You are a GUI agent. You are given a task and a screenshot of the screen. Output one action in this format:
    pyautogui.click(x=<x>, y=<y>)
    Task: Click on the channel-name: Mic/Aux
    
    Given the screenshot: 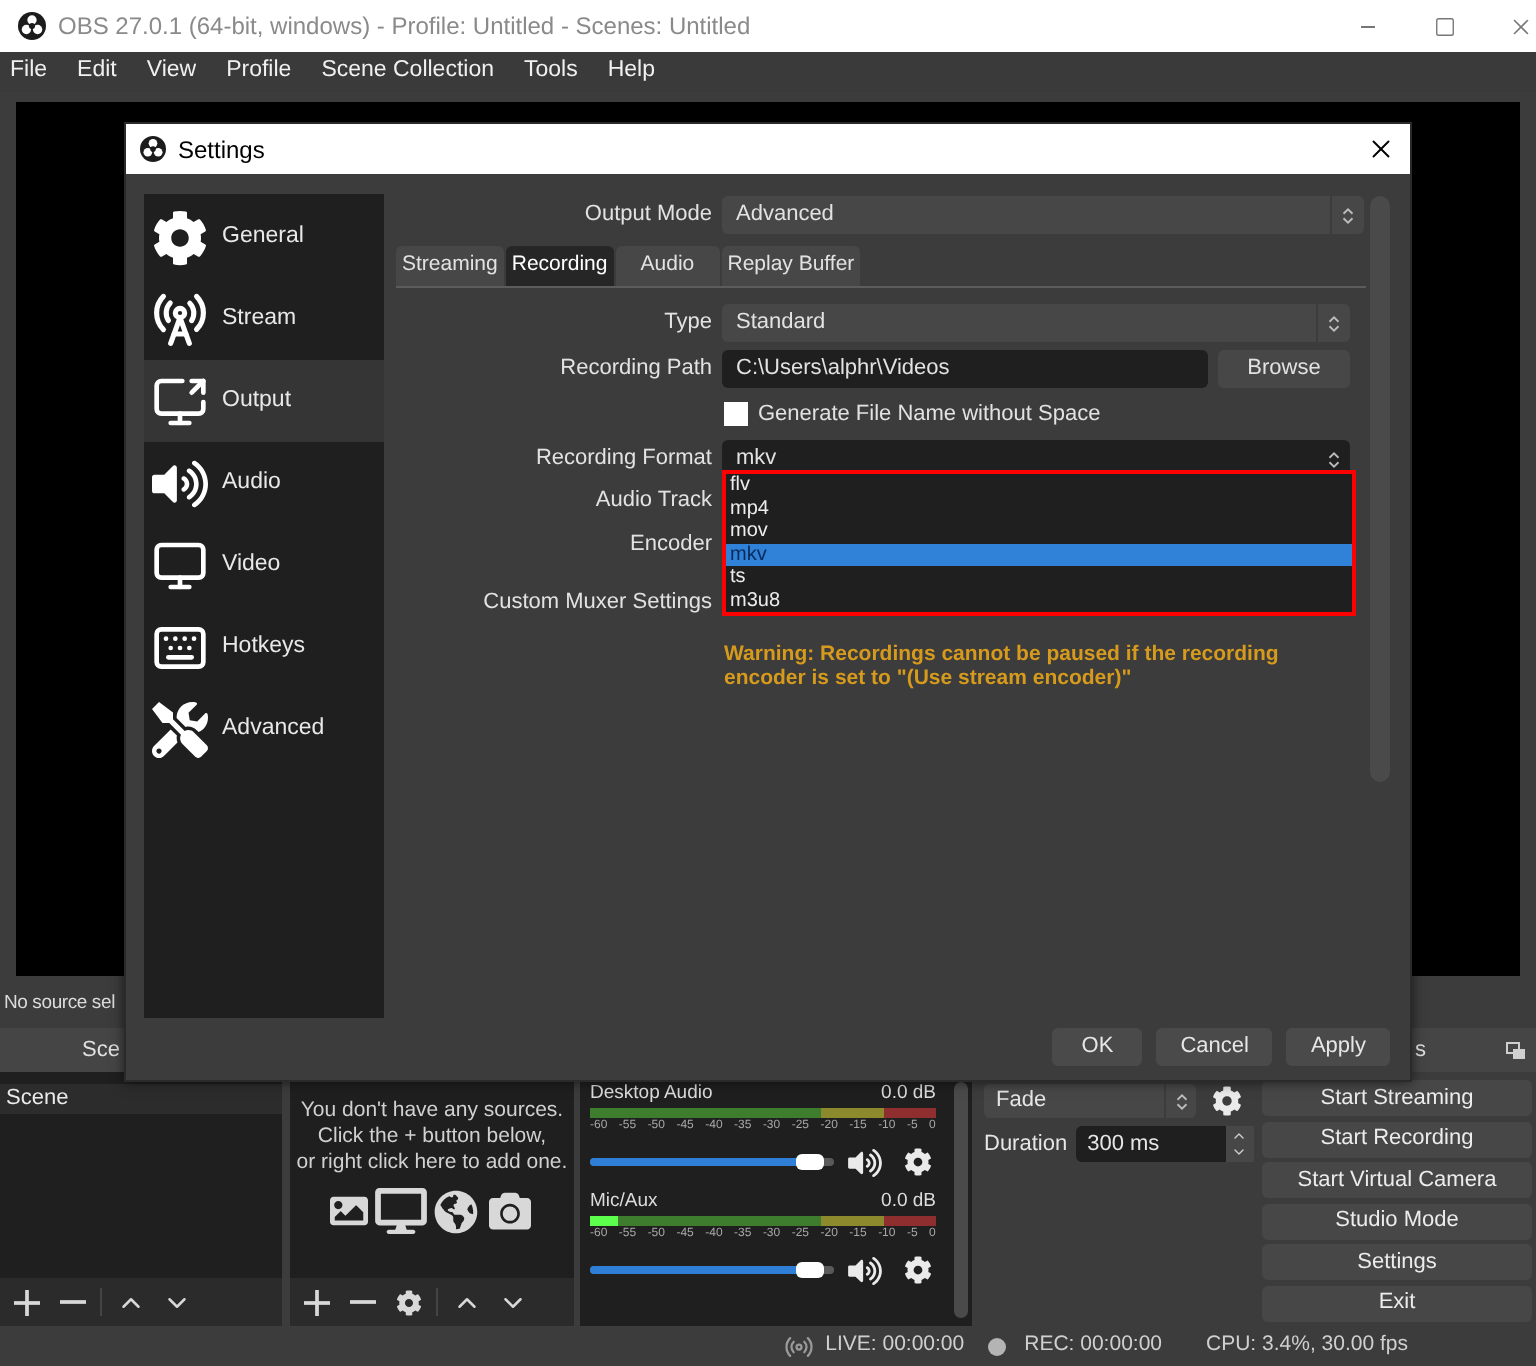 What is the action you would take?
    pyautogui.click(x=624, y=1202)
    